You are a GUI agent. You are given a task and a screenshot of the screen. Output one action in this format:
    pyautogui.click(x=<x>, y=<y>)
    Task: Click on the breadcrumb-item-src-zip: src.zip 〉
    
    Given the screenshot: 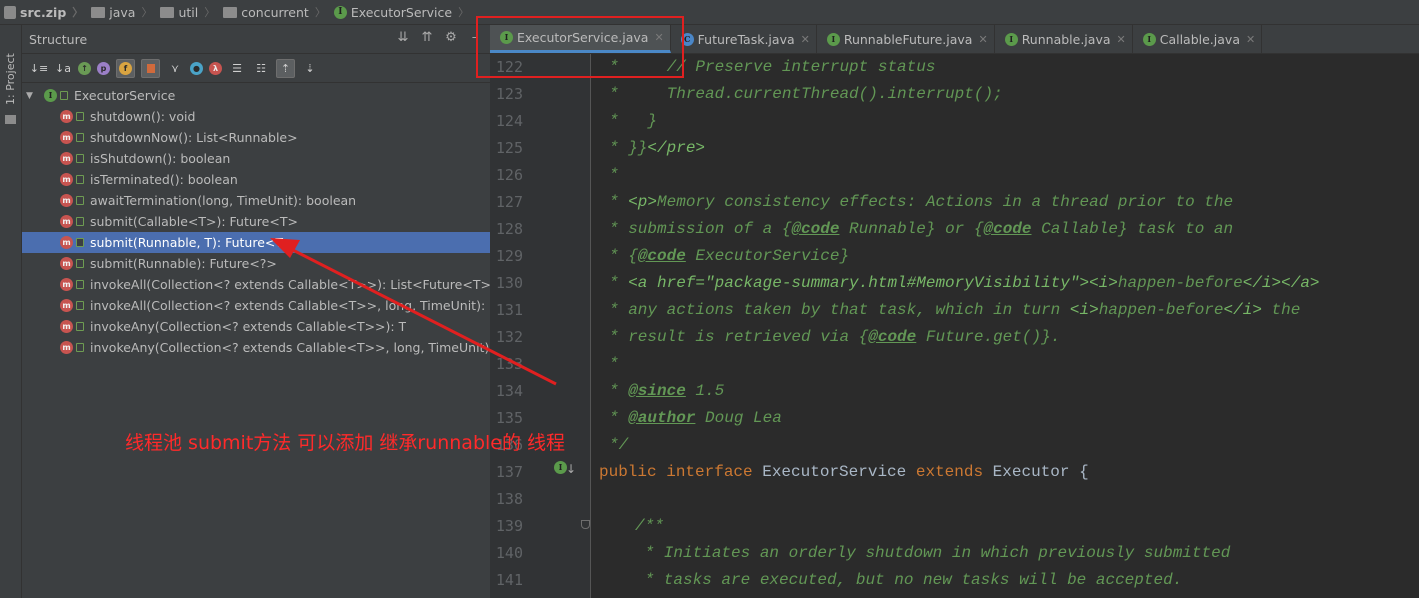 What is the action you would take?
    pyautogui.click(x=43, y=12)
    